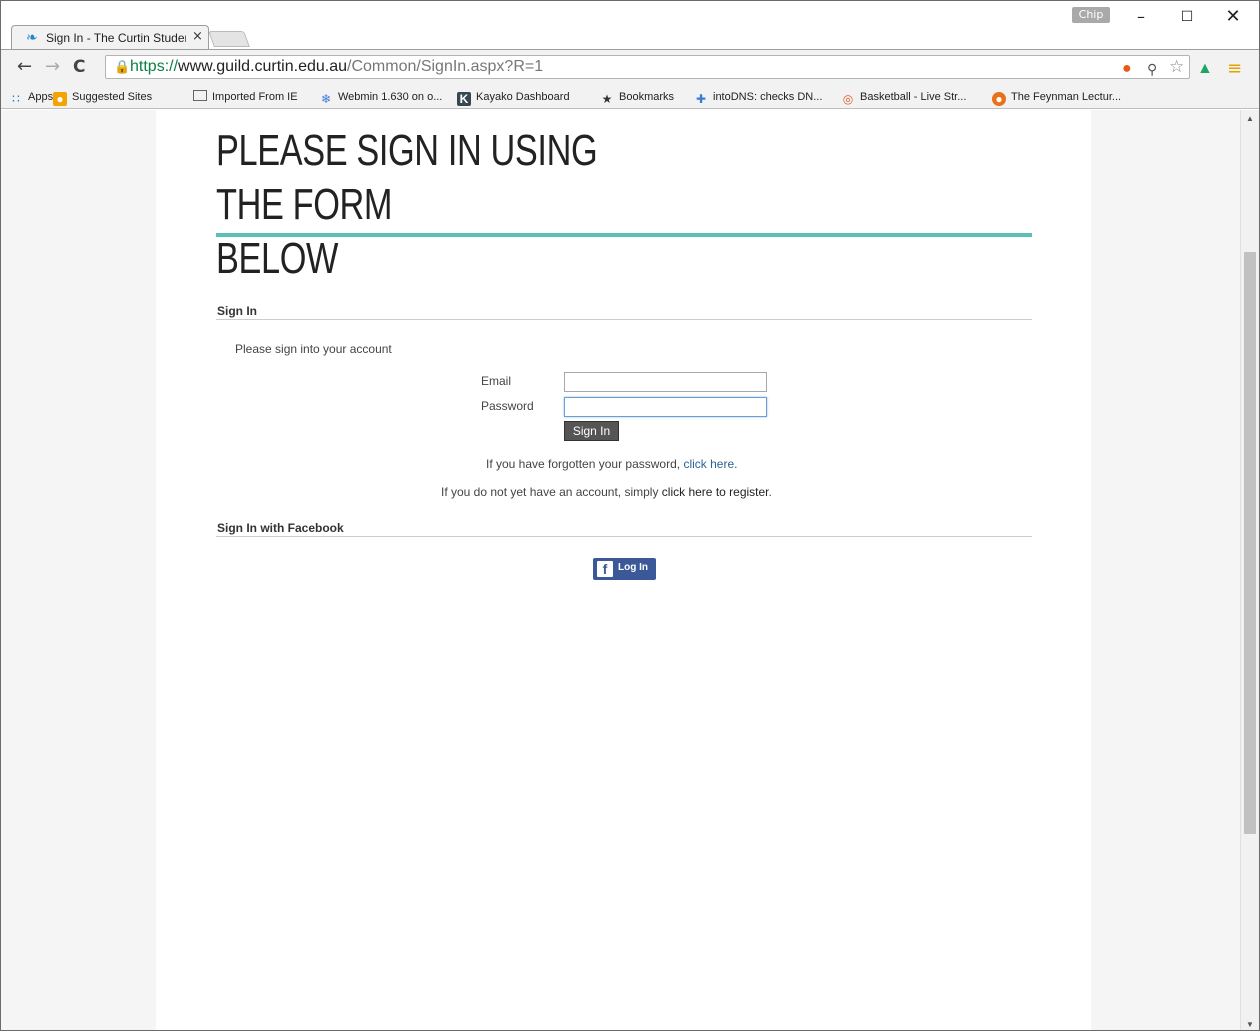  What do you see at coordinates (708, 464) in the screenshot?
I see `forgot-password-link: click here` at bounding box center [708, 464].